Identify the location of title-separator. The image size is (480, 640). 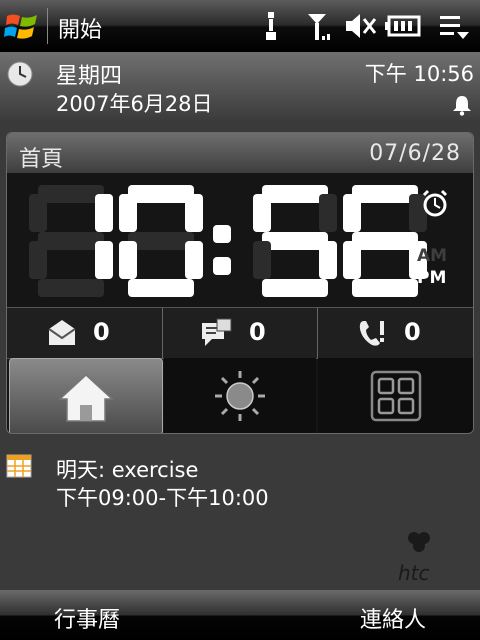
(47, 26).